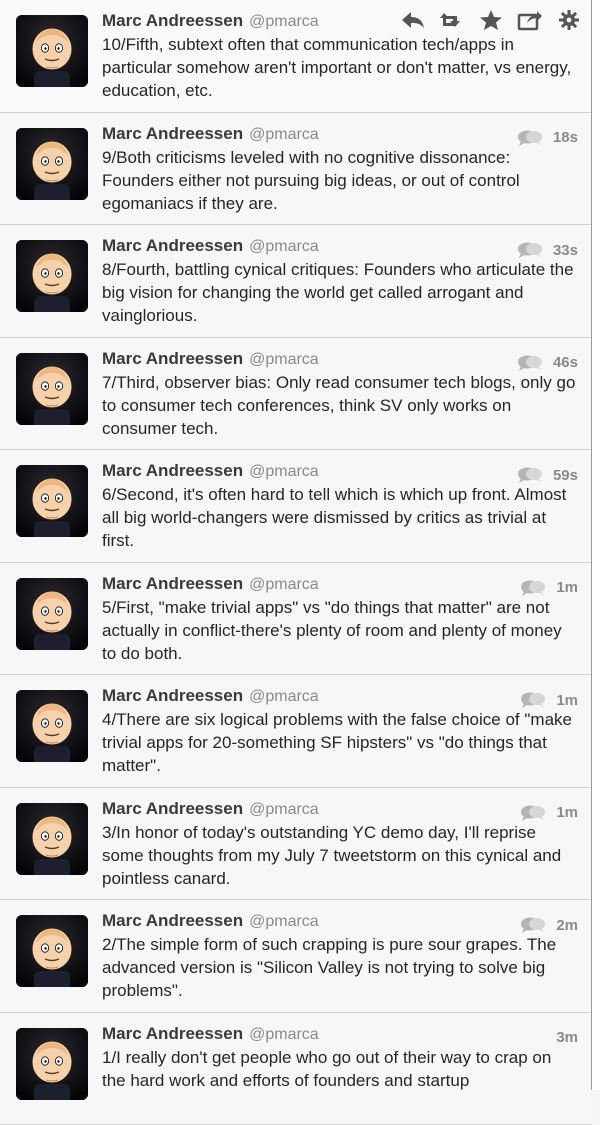 Image resolution: width=600 pixels, height=1125 pixels. Describe the element at coordinates (547, 475) in the screenshot. I see `tweet-meta: 59s` at that location.